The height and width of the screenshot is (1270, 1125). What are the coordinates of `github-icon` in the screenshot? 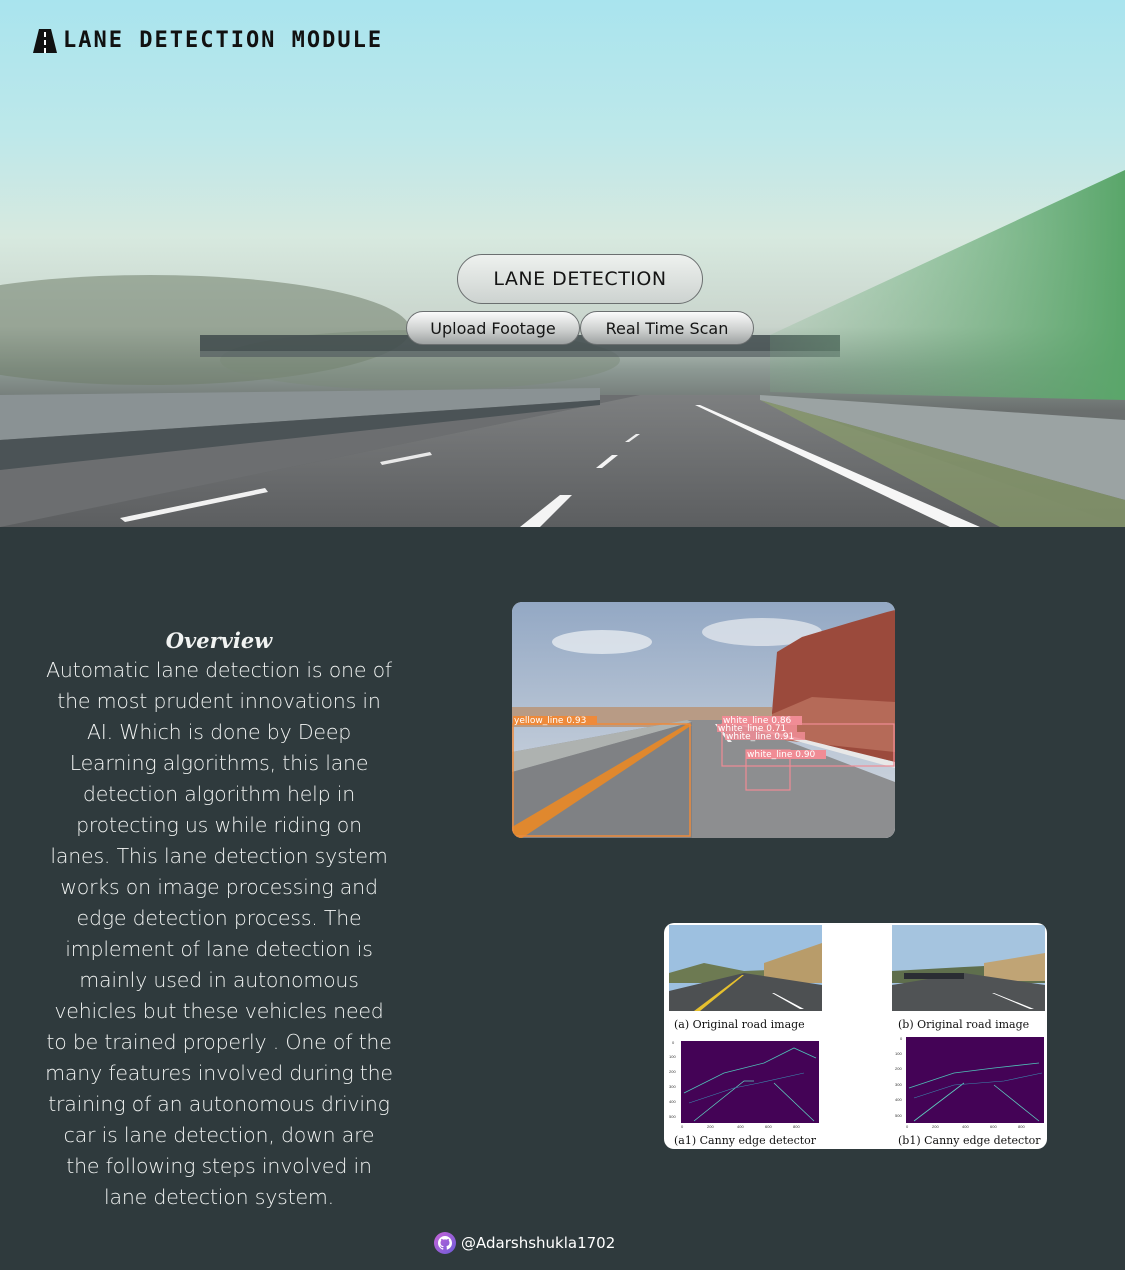 It's located at (445, 1243).